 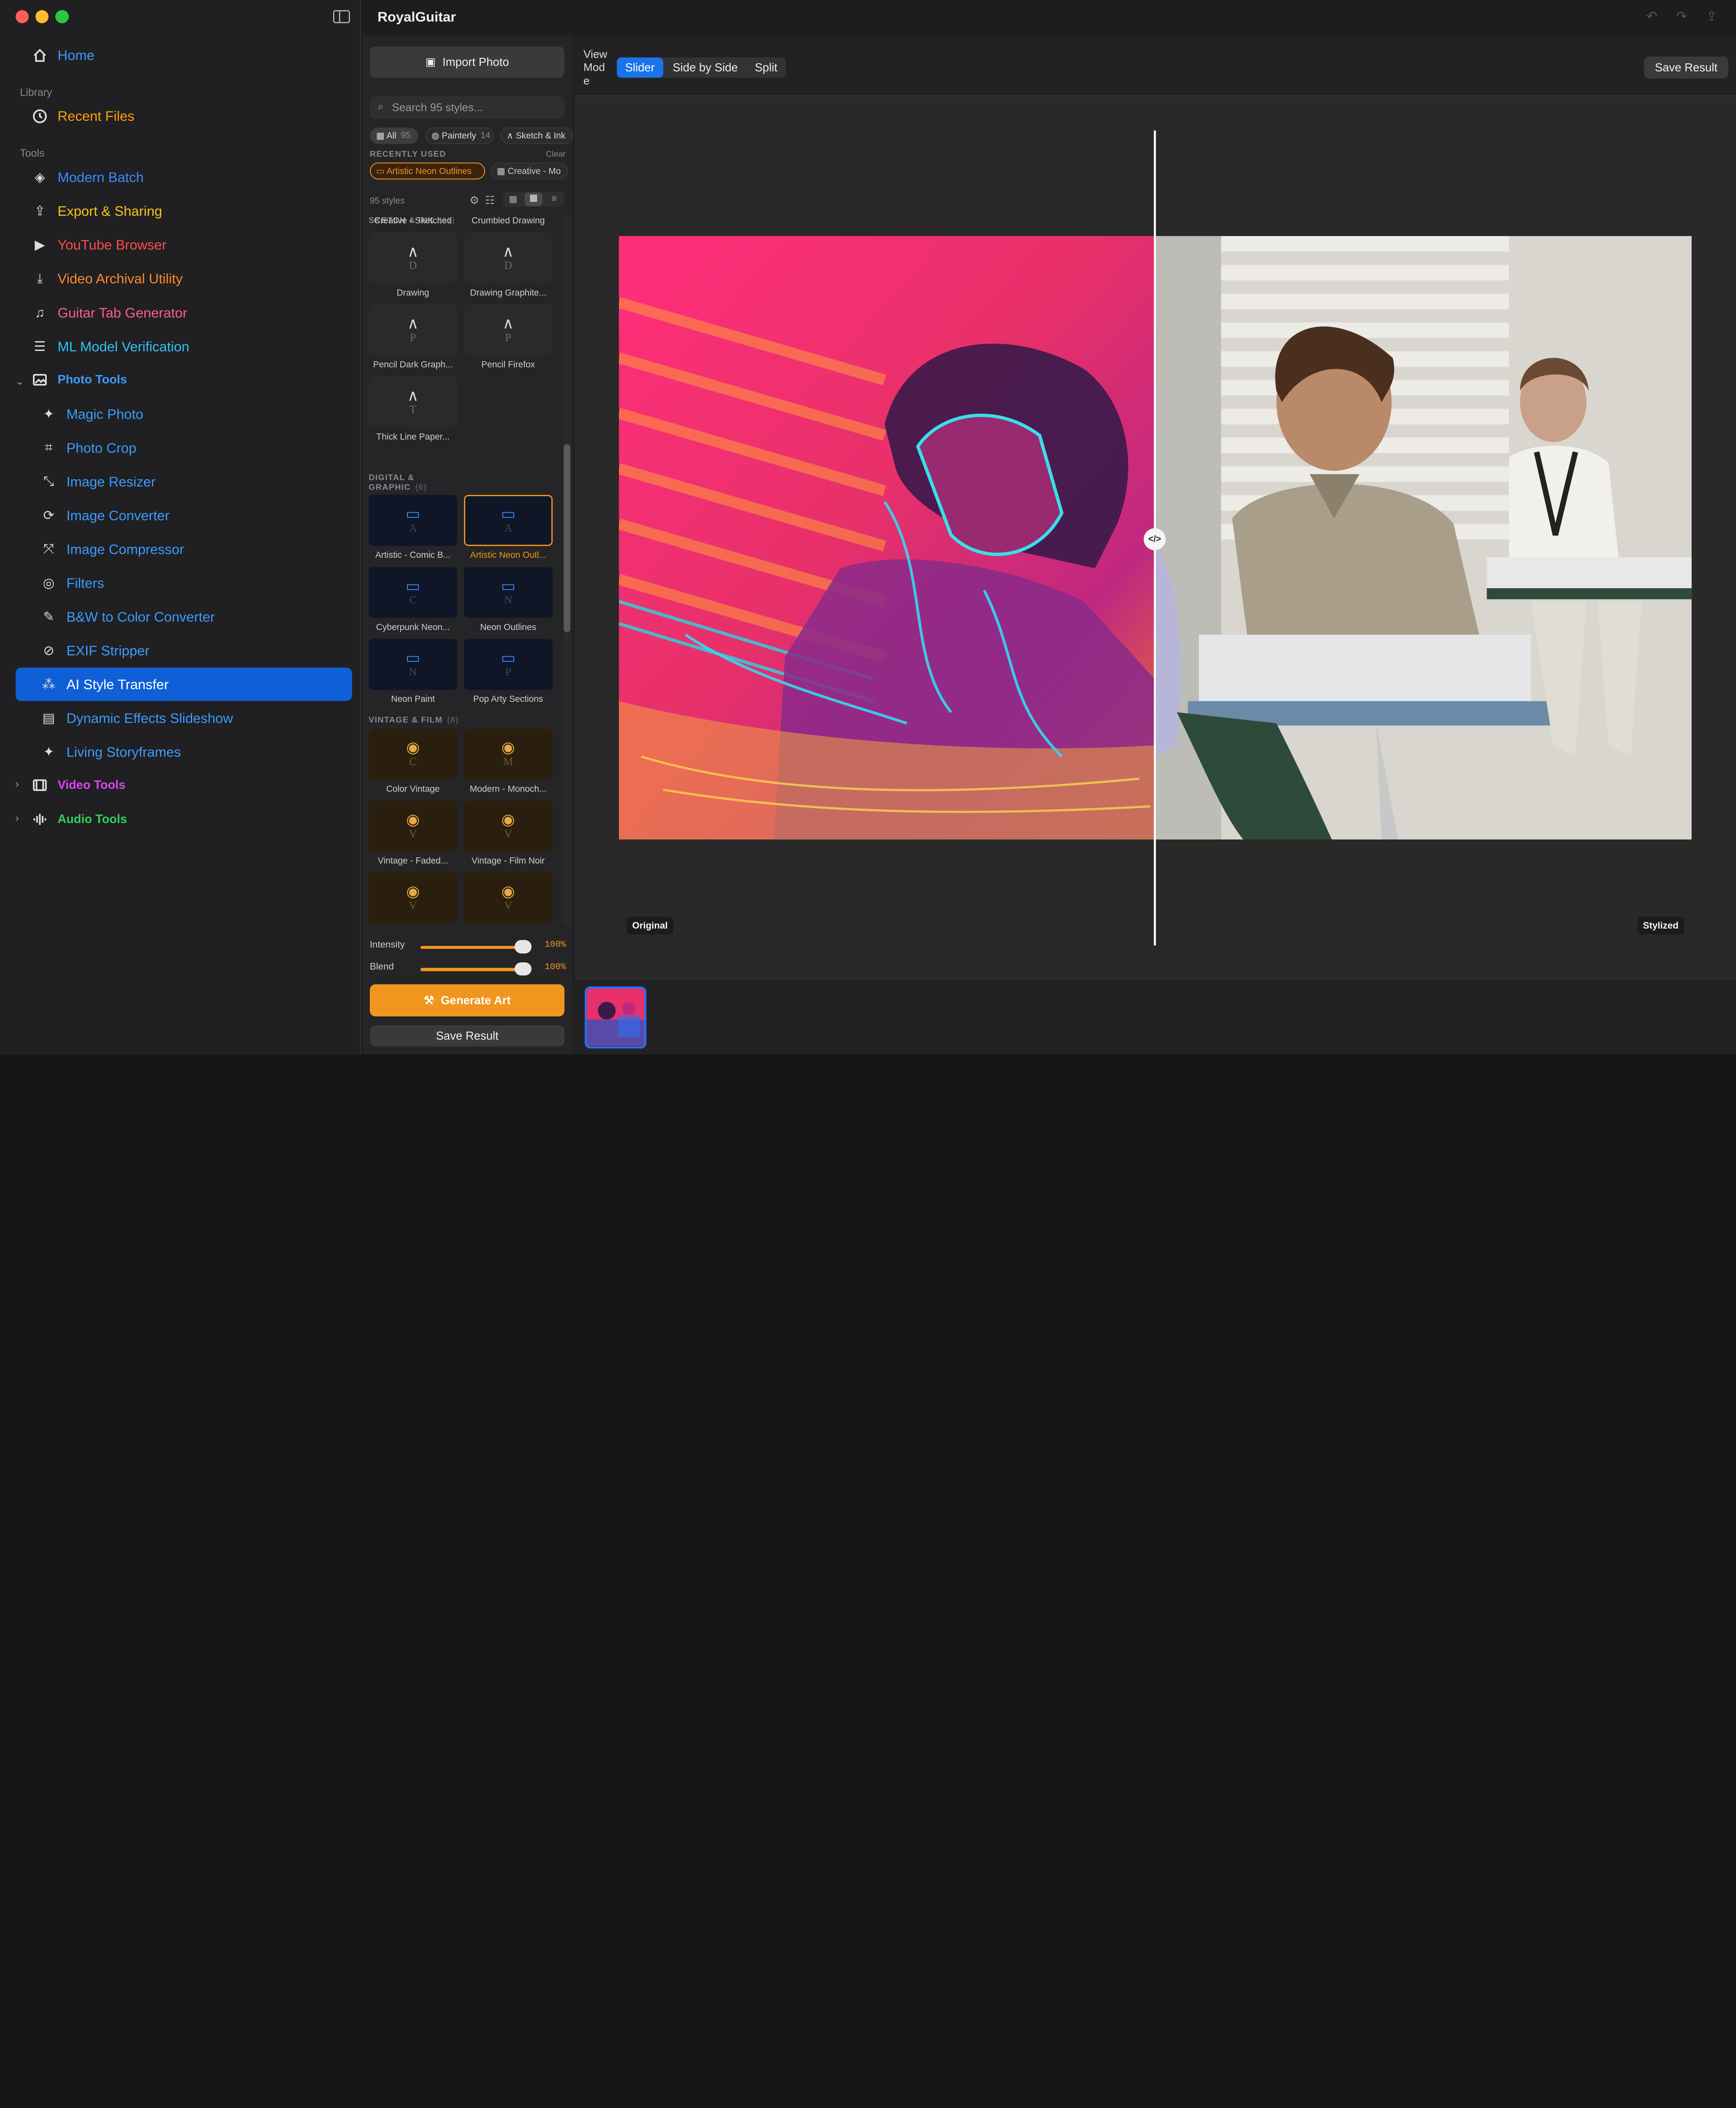 I want to click on sidebar-item-photo-crop: ⌗ Photo Crop, so click(x=181, y=447).